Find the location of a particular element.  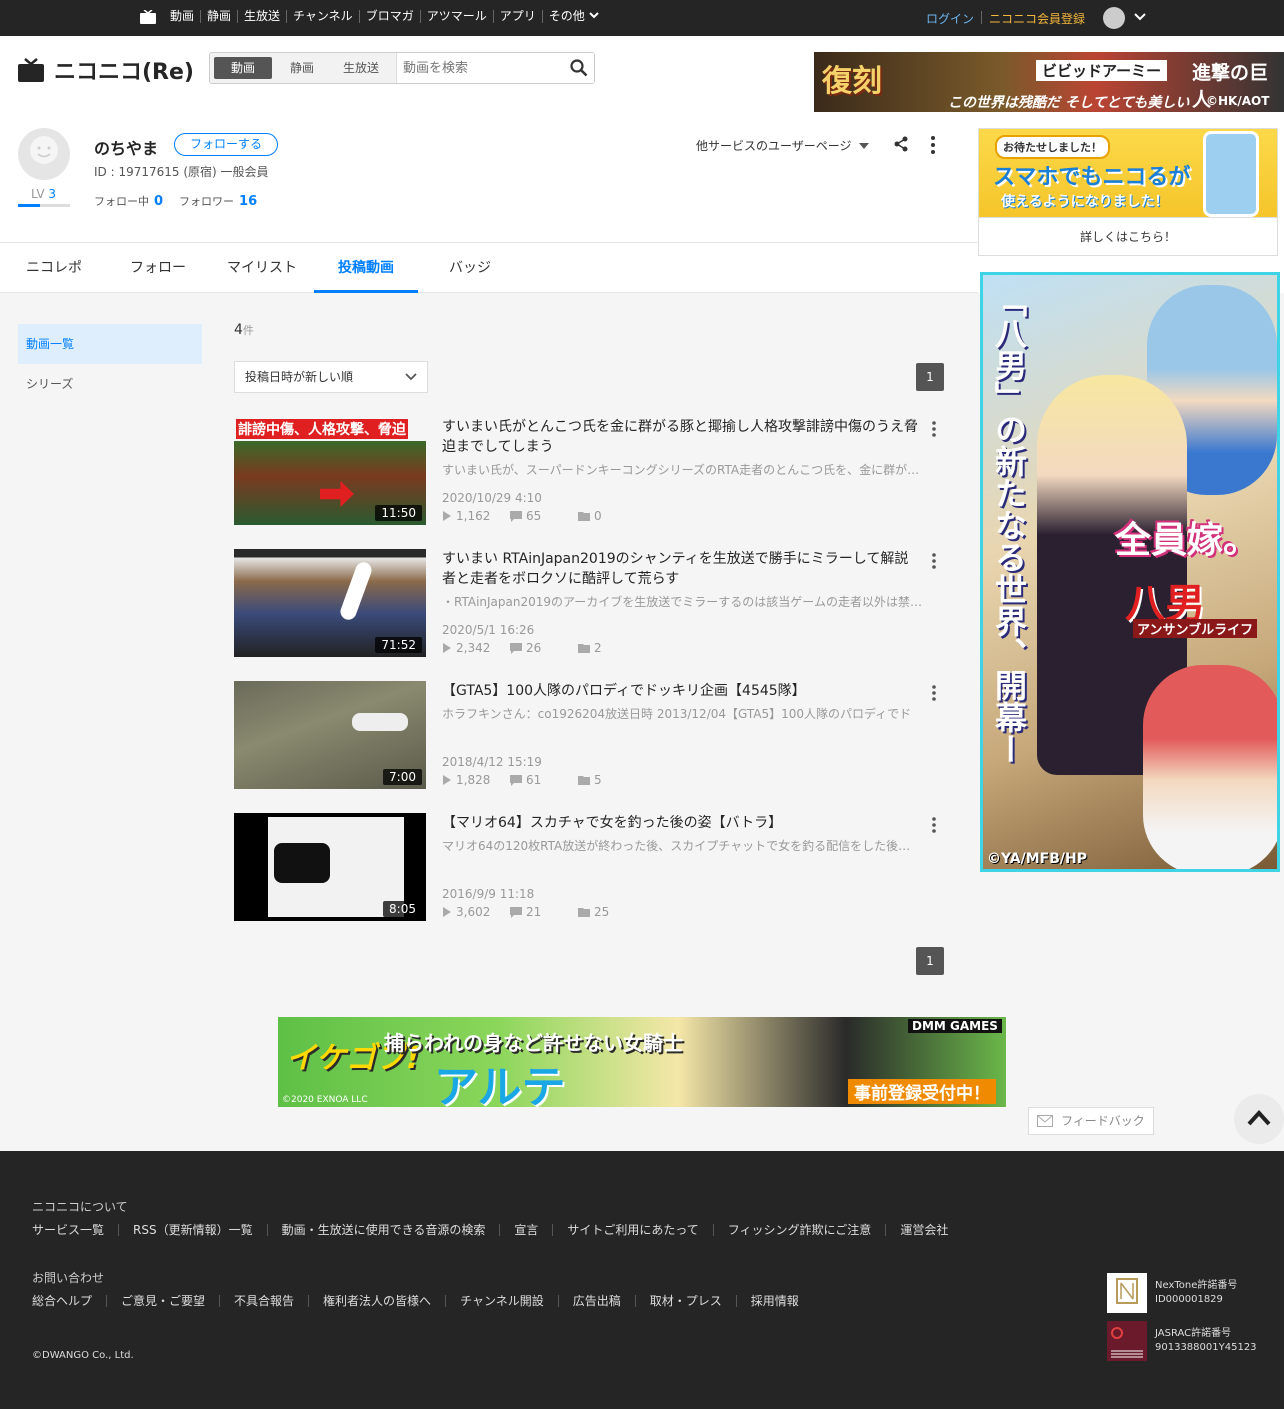

video-stats: 1,828 61 5 is located at coordinates (522, 780).